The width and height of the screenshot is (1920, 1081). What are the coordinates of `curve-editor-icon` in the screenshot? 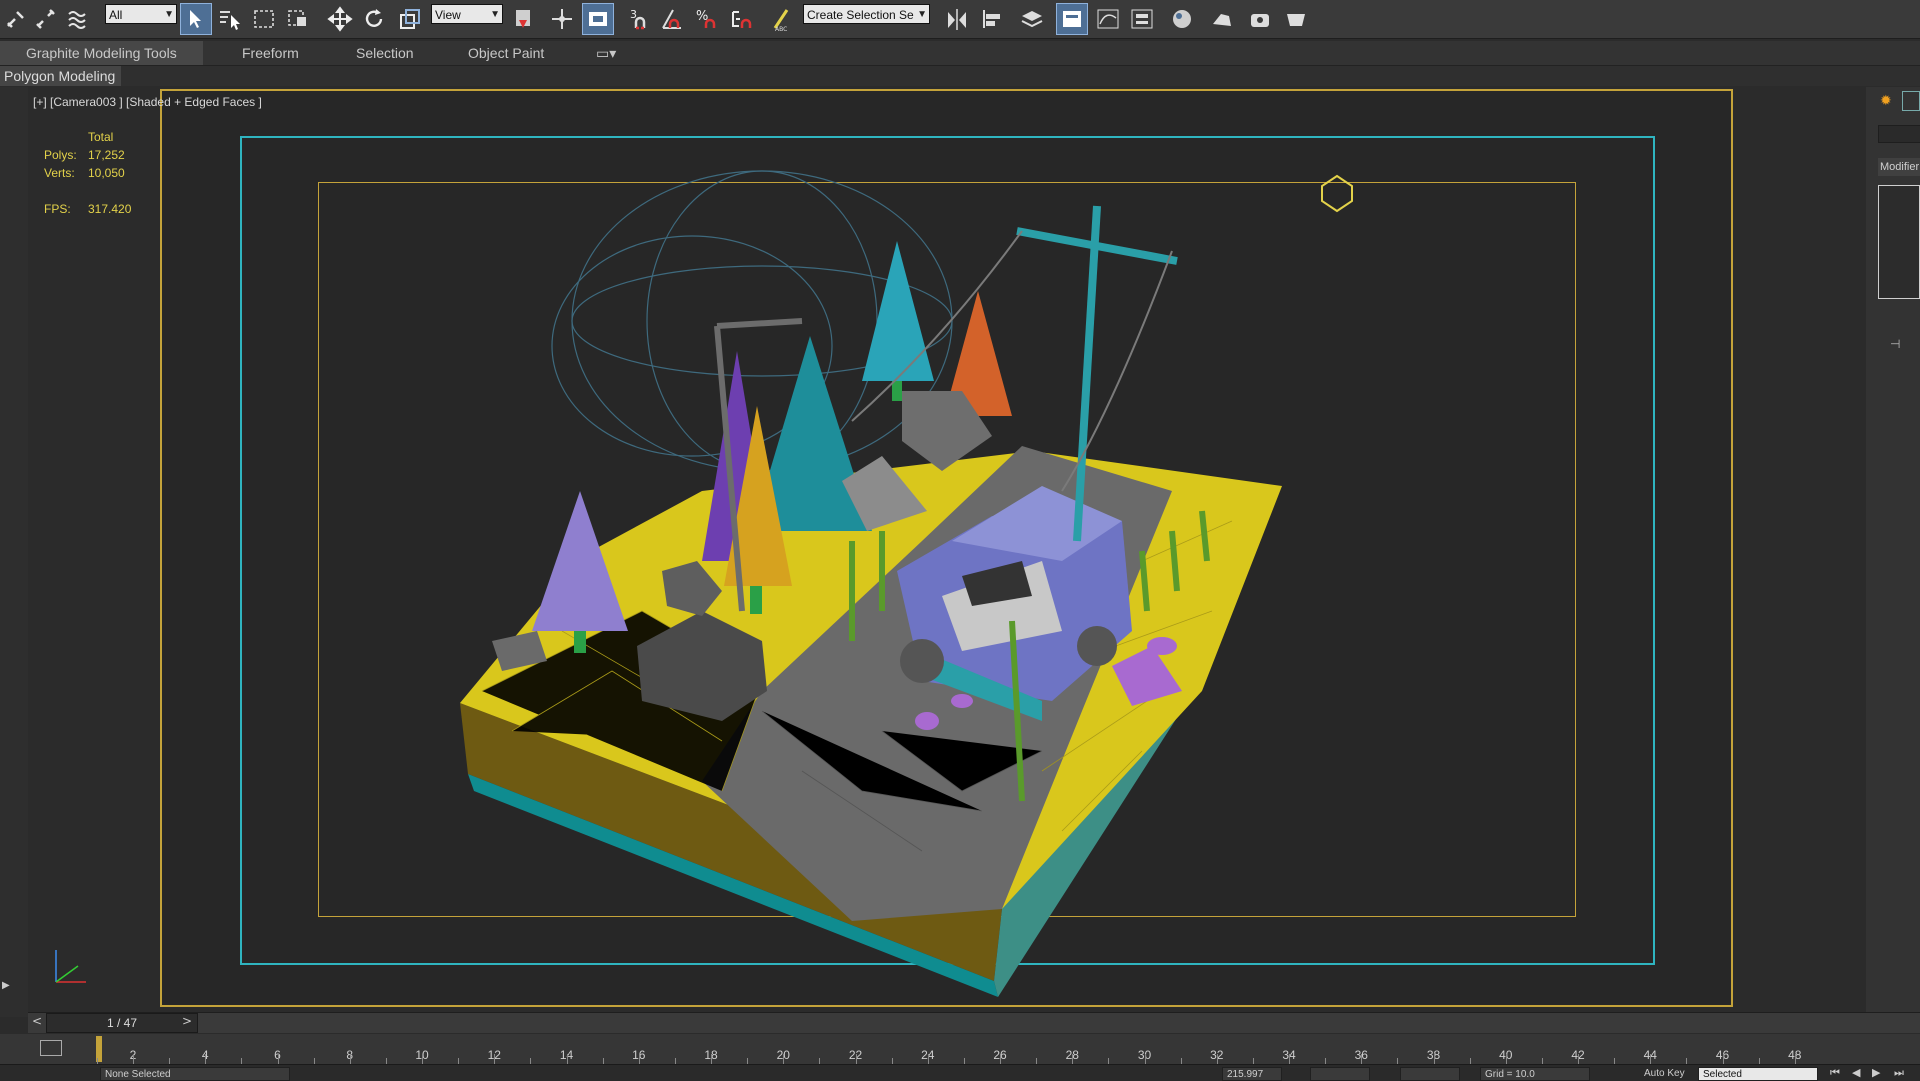 It's located at (1108, 19).